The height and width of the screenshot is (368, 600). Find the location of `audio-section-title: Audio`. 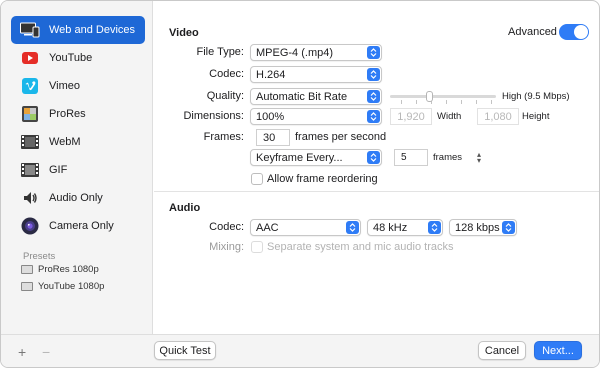

audio-section-title: Audio is located at coordinates (185, 208).